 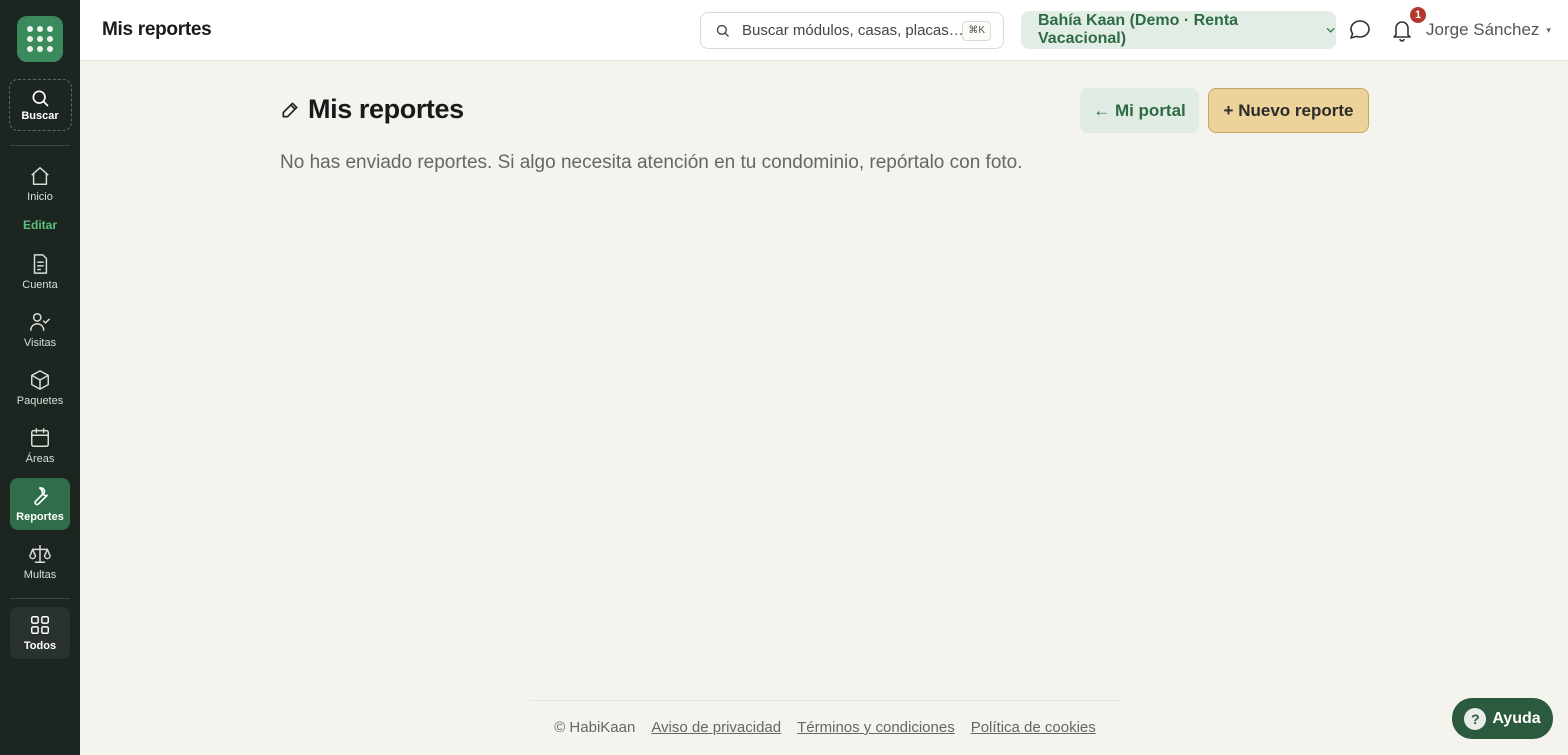 I want to click on search-shortcut-badge: ⌘K, so click(x=976, y=31).